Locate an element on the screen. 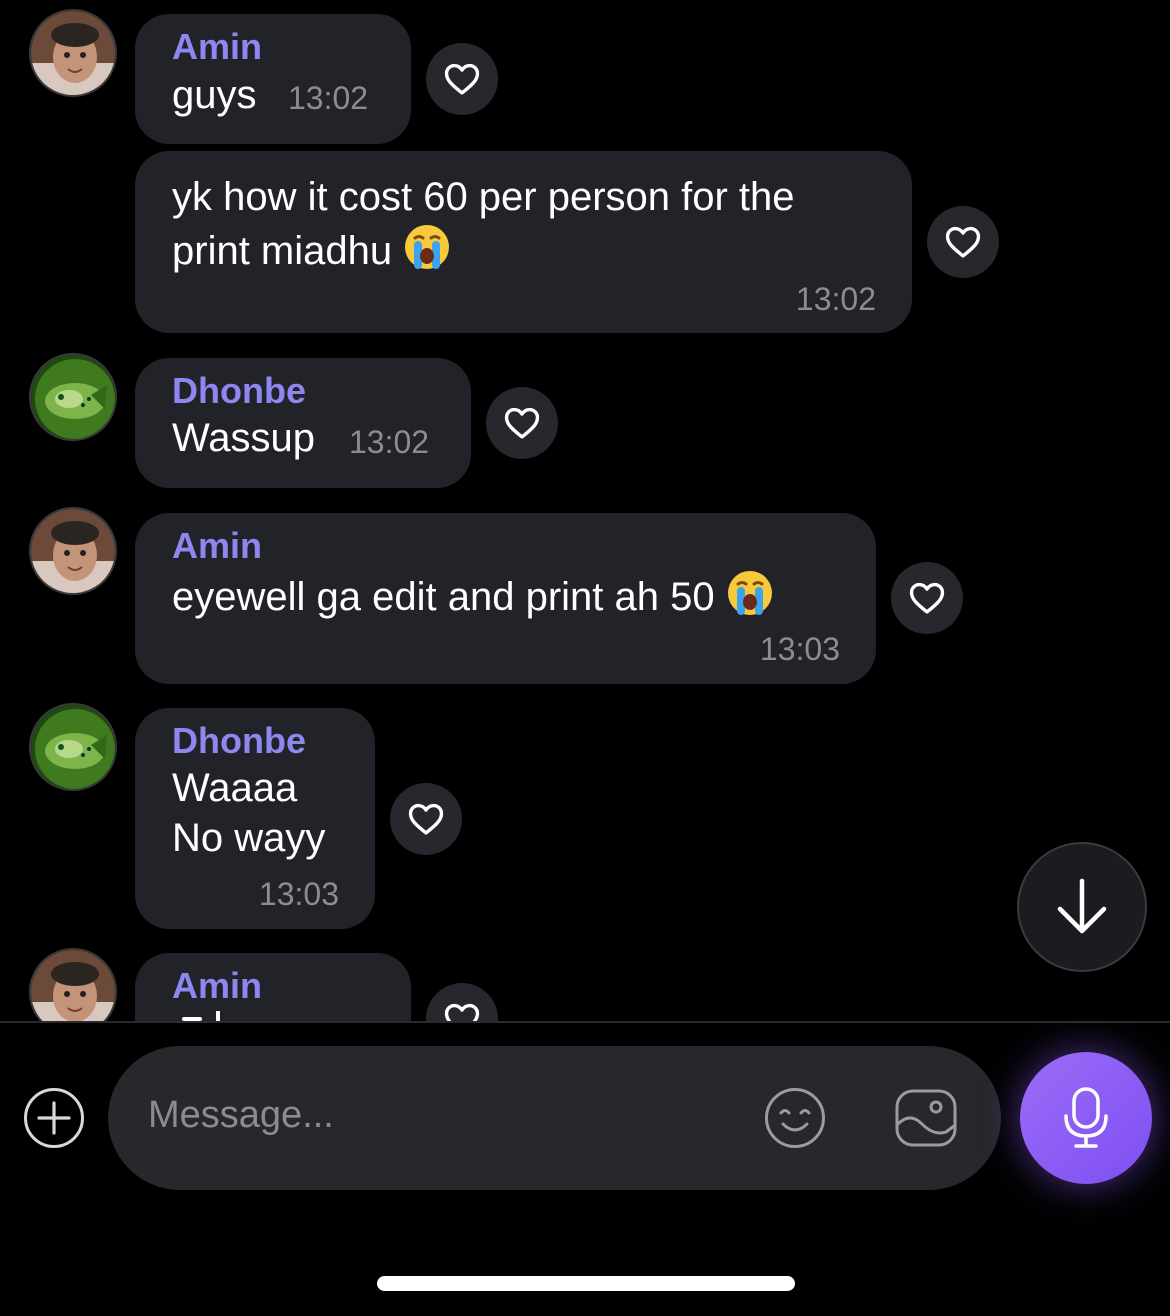  composer-divider is located at coordinates (585, 1022).